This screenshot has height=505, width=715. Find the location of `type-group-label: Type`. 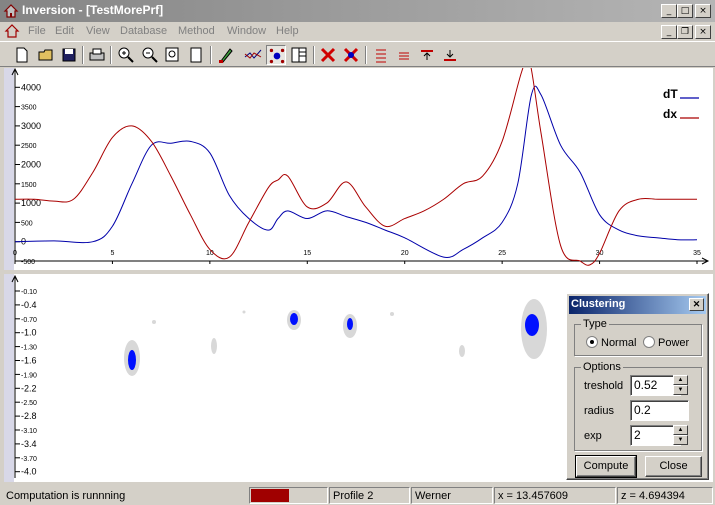

type-group-label: Type is located at coordinates (595, 324).